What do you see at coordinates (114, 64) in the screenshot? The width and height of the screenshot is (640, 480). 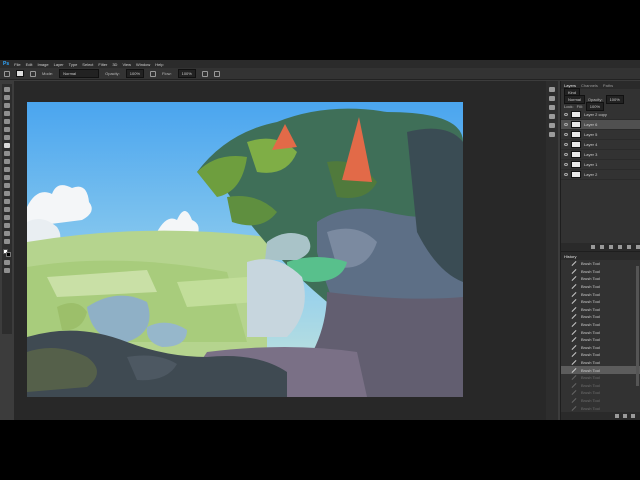 I see `menu-3d: 3D` at bounding box center [114, 64].